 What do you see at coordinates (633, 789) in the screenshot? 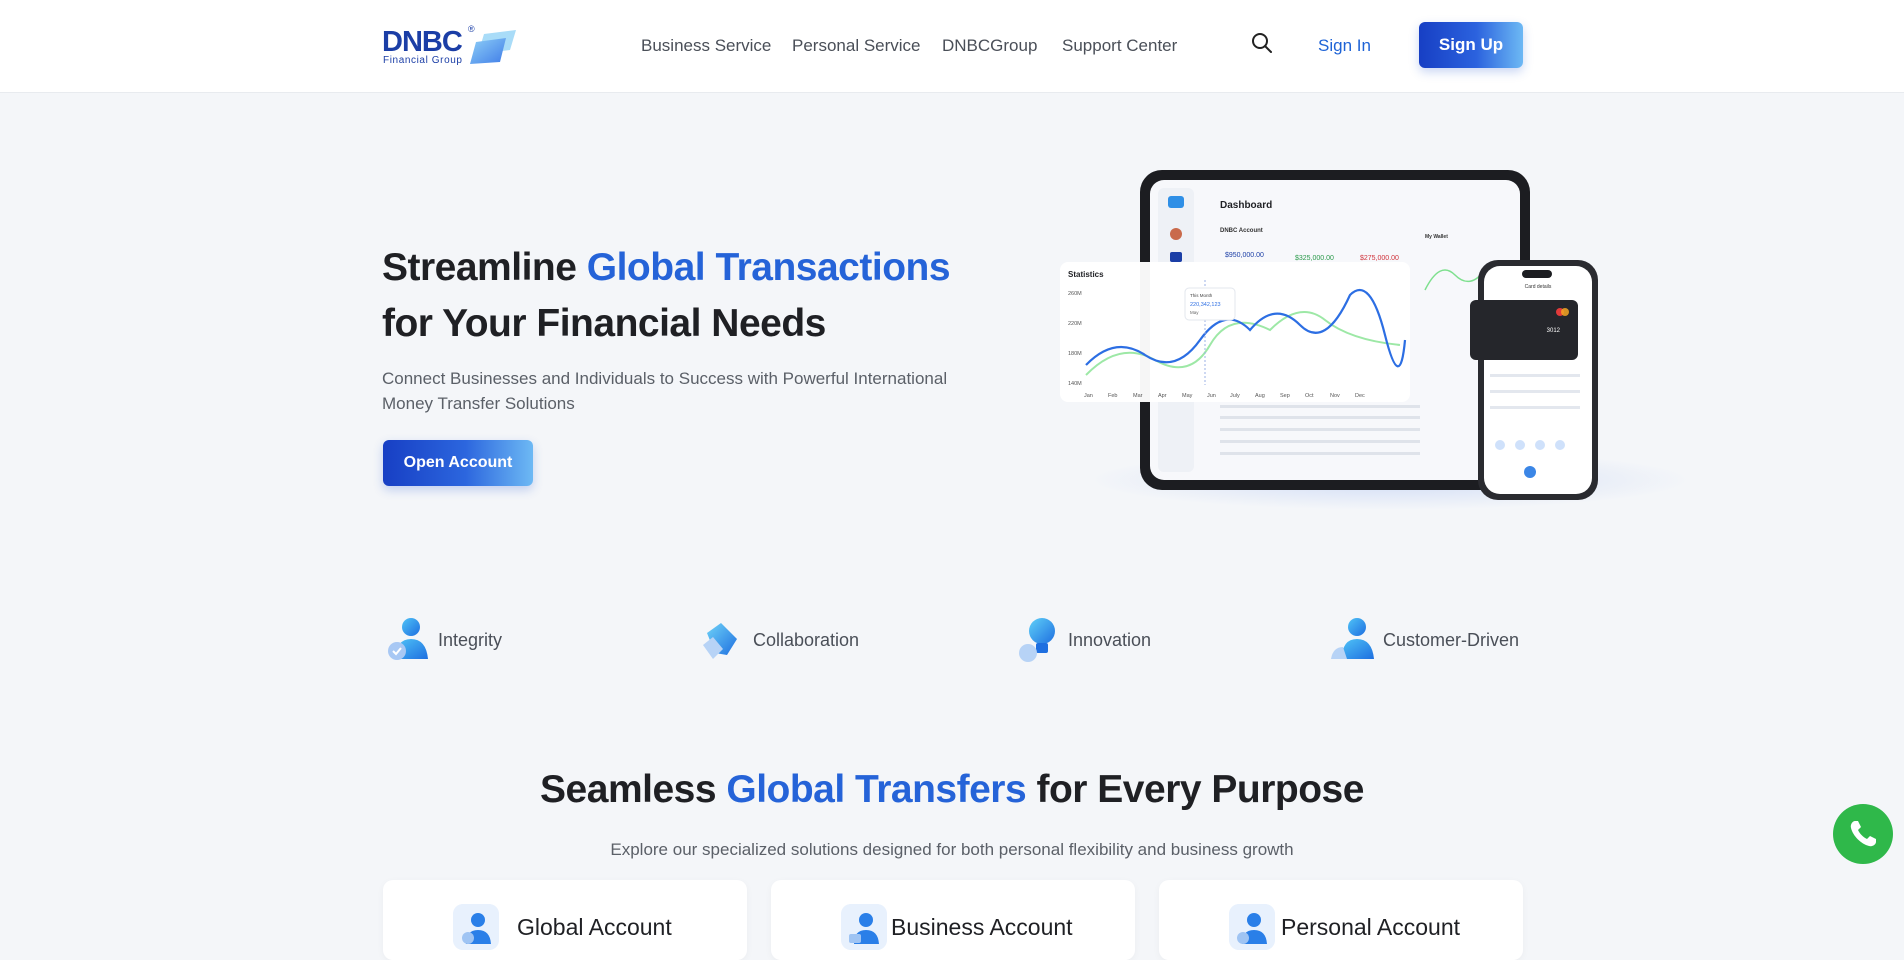
I see `section-title-part1: Seamless` at bounding box center [633, 789].